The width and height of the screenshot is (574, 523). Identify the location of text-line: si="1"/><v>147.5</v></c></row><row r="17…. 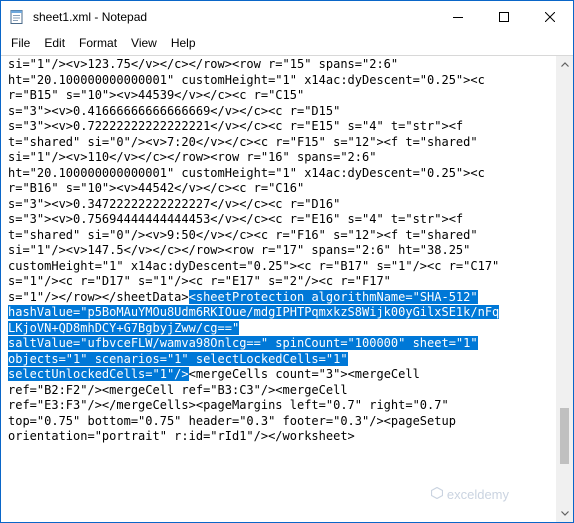
(253, 251).